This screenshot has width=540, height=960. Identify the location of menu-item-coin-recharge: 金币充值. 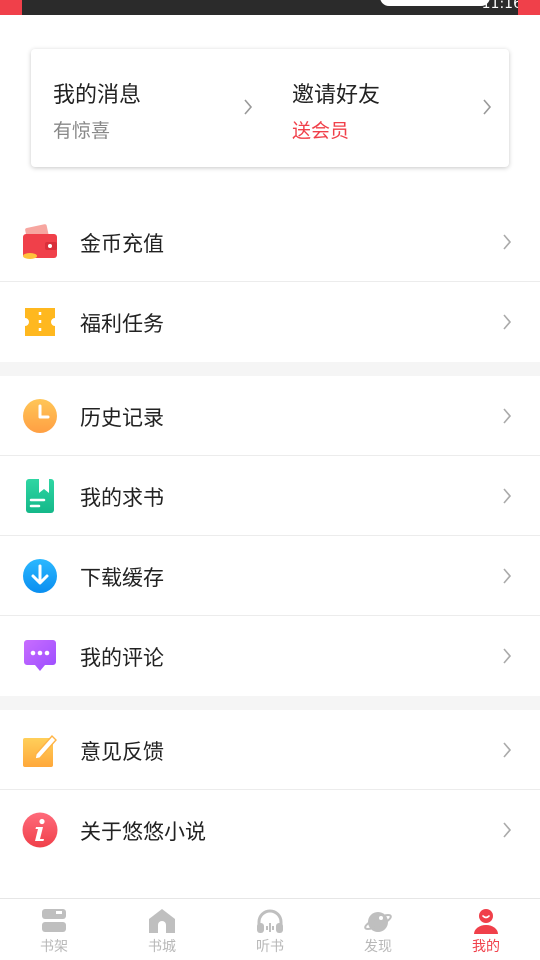
(270, 242).